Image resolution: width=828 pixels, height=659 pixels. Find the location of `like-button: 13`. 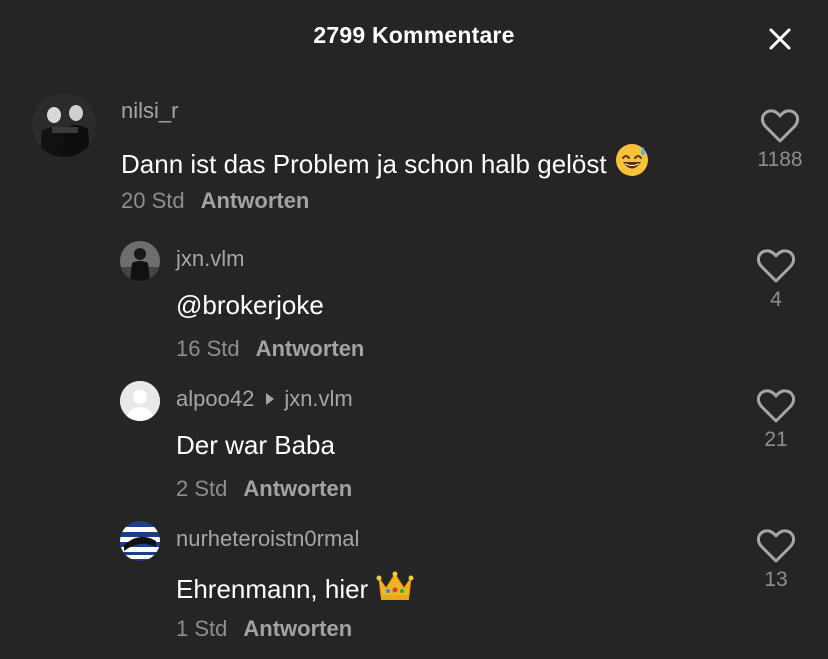

like-button: 13 is located at coordinates (776, 560).